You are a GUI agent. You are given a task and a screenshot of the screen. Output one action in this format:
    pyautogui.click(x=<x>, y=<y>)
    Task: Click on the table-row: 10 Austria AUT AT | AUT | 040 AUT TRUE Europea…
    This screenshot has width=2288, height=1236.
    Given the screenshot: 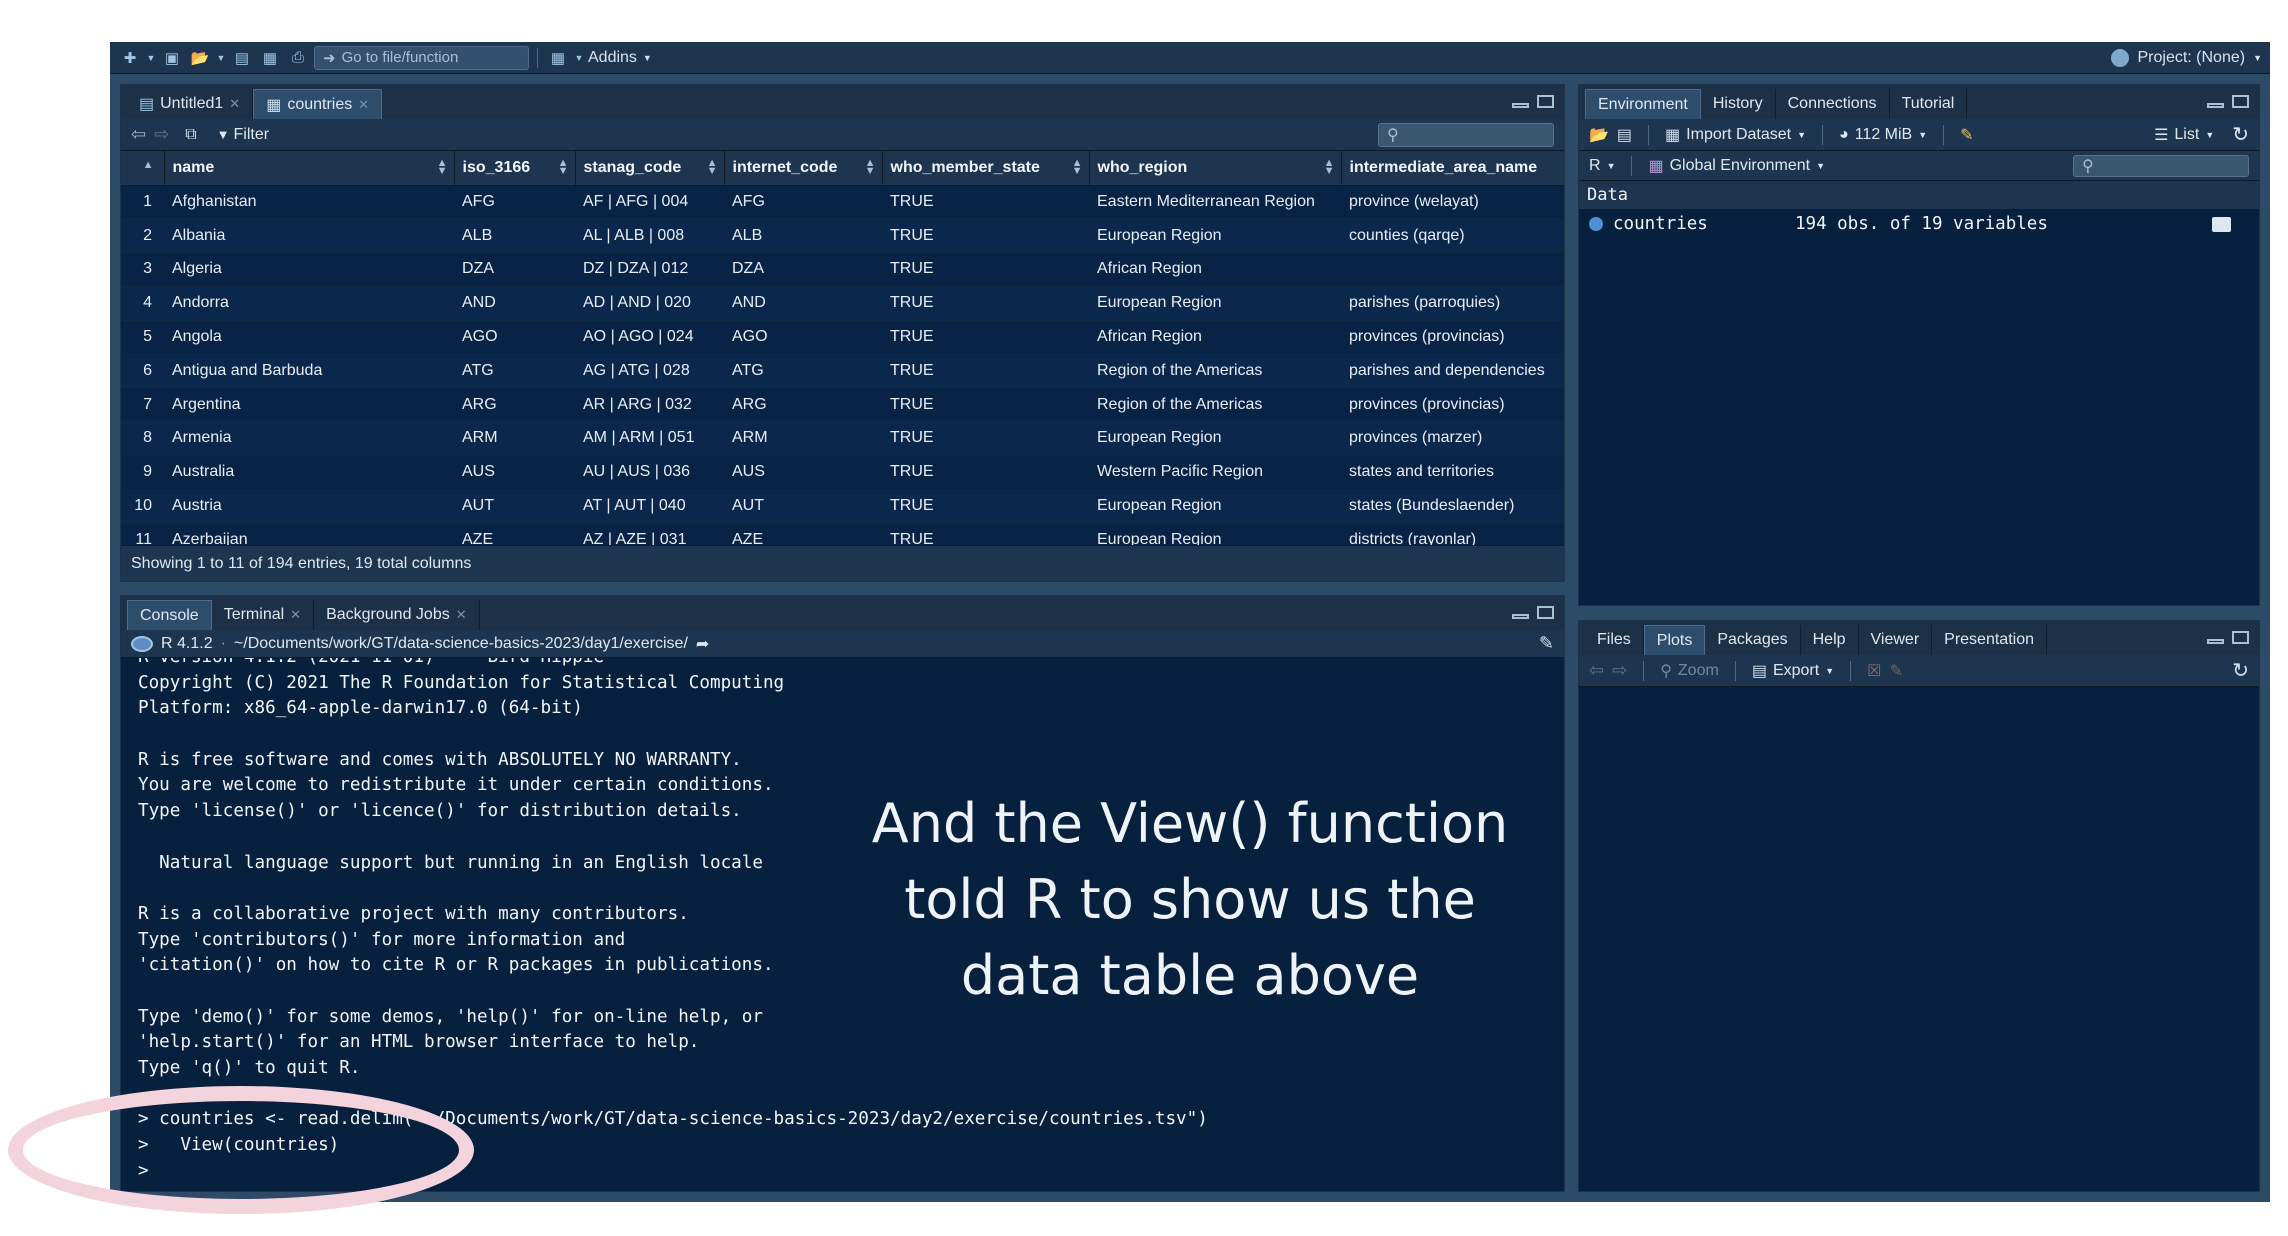 What is the action you would take?
    pyautogui.click(x=842, y=506)
    